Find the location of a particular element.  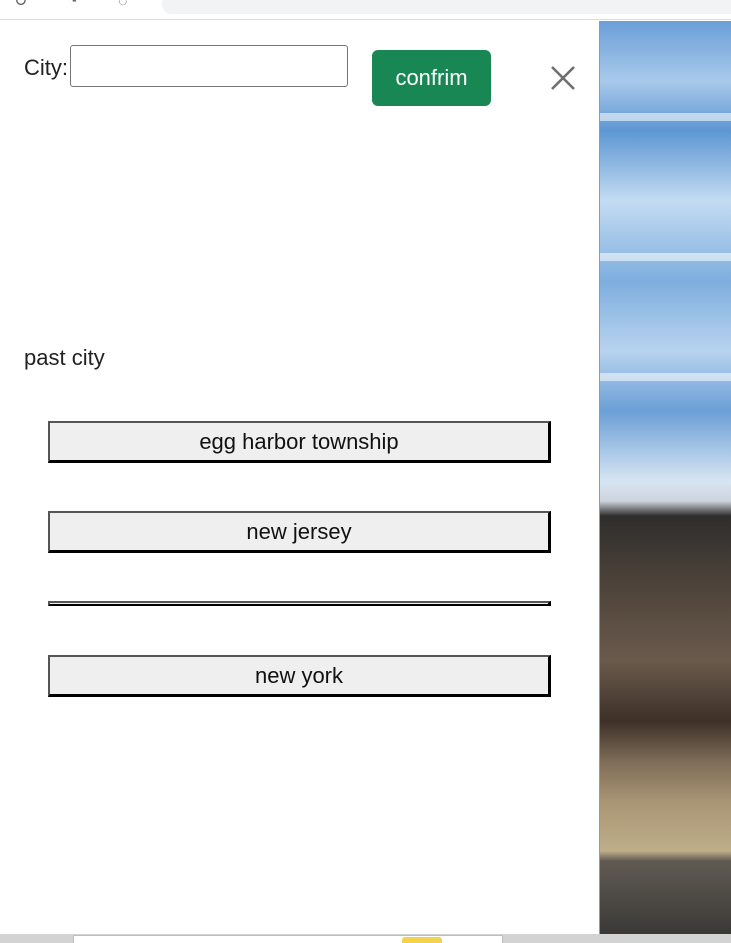

taskbar-tile is located at coordinates (288, 939).